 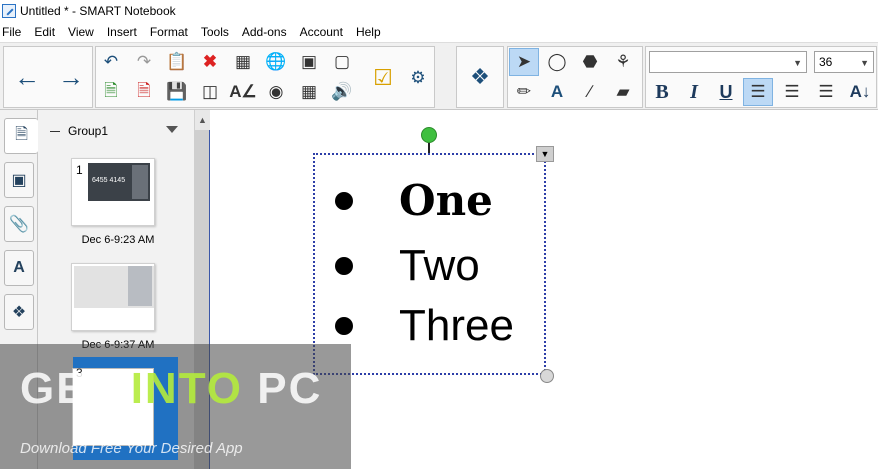 I want to click on delete-page-button: 🗎, so click(x=144, y=92).